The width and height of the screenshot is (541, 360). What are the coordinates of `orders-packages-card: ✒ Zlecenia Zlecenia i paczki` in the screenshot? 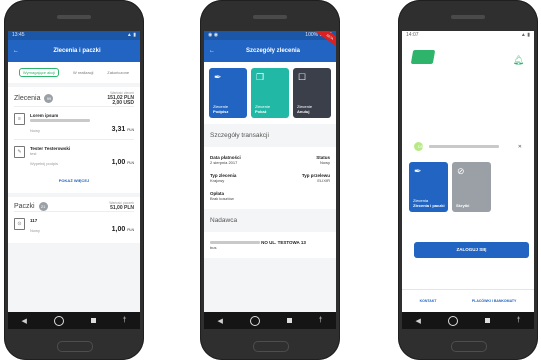 It's located at (428, 187).